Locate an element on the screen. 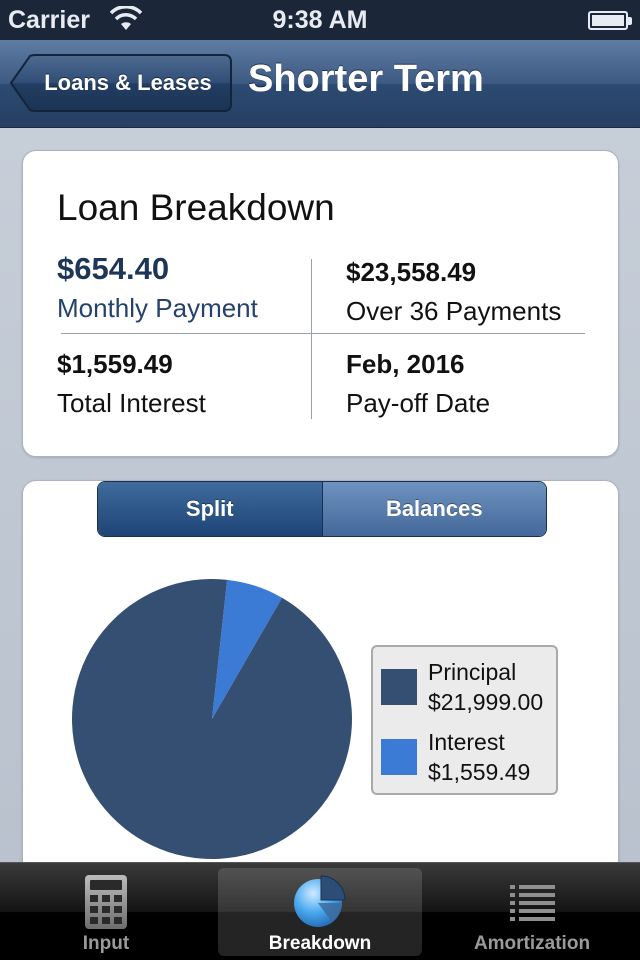  pie-chart is located at coordinates (212, 719).